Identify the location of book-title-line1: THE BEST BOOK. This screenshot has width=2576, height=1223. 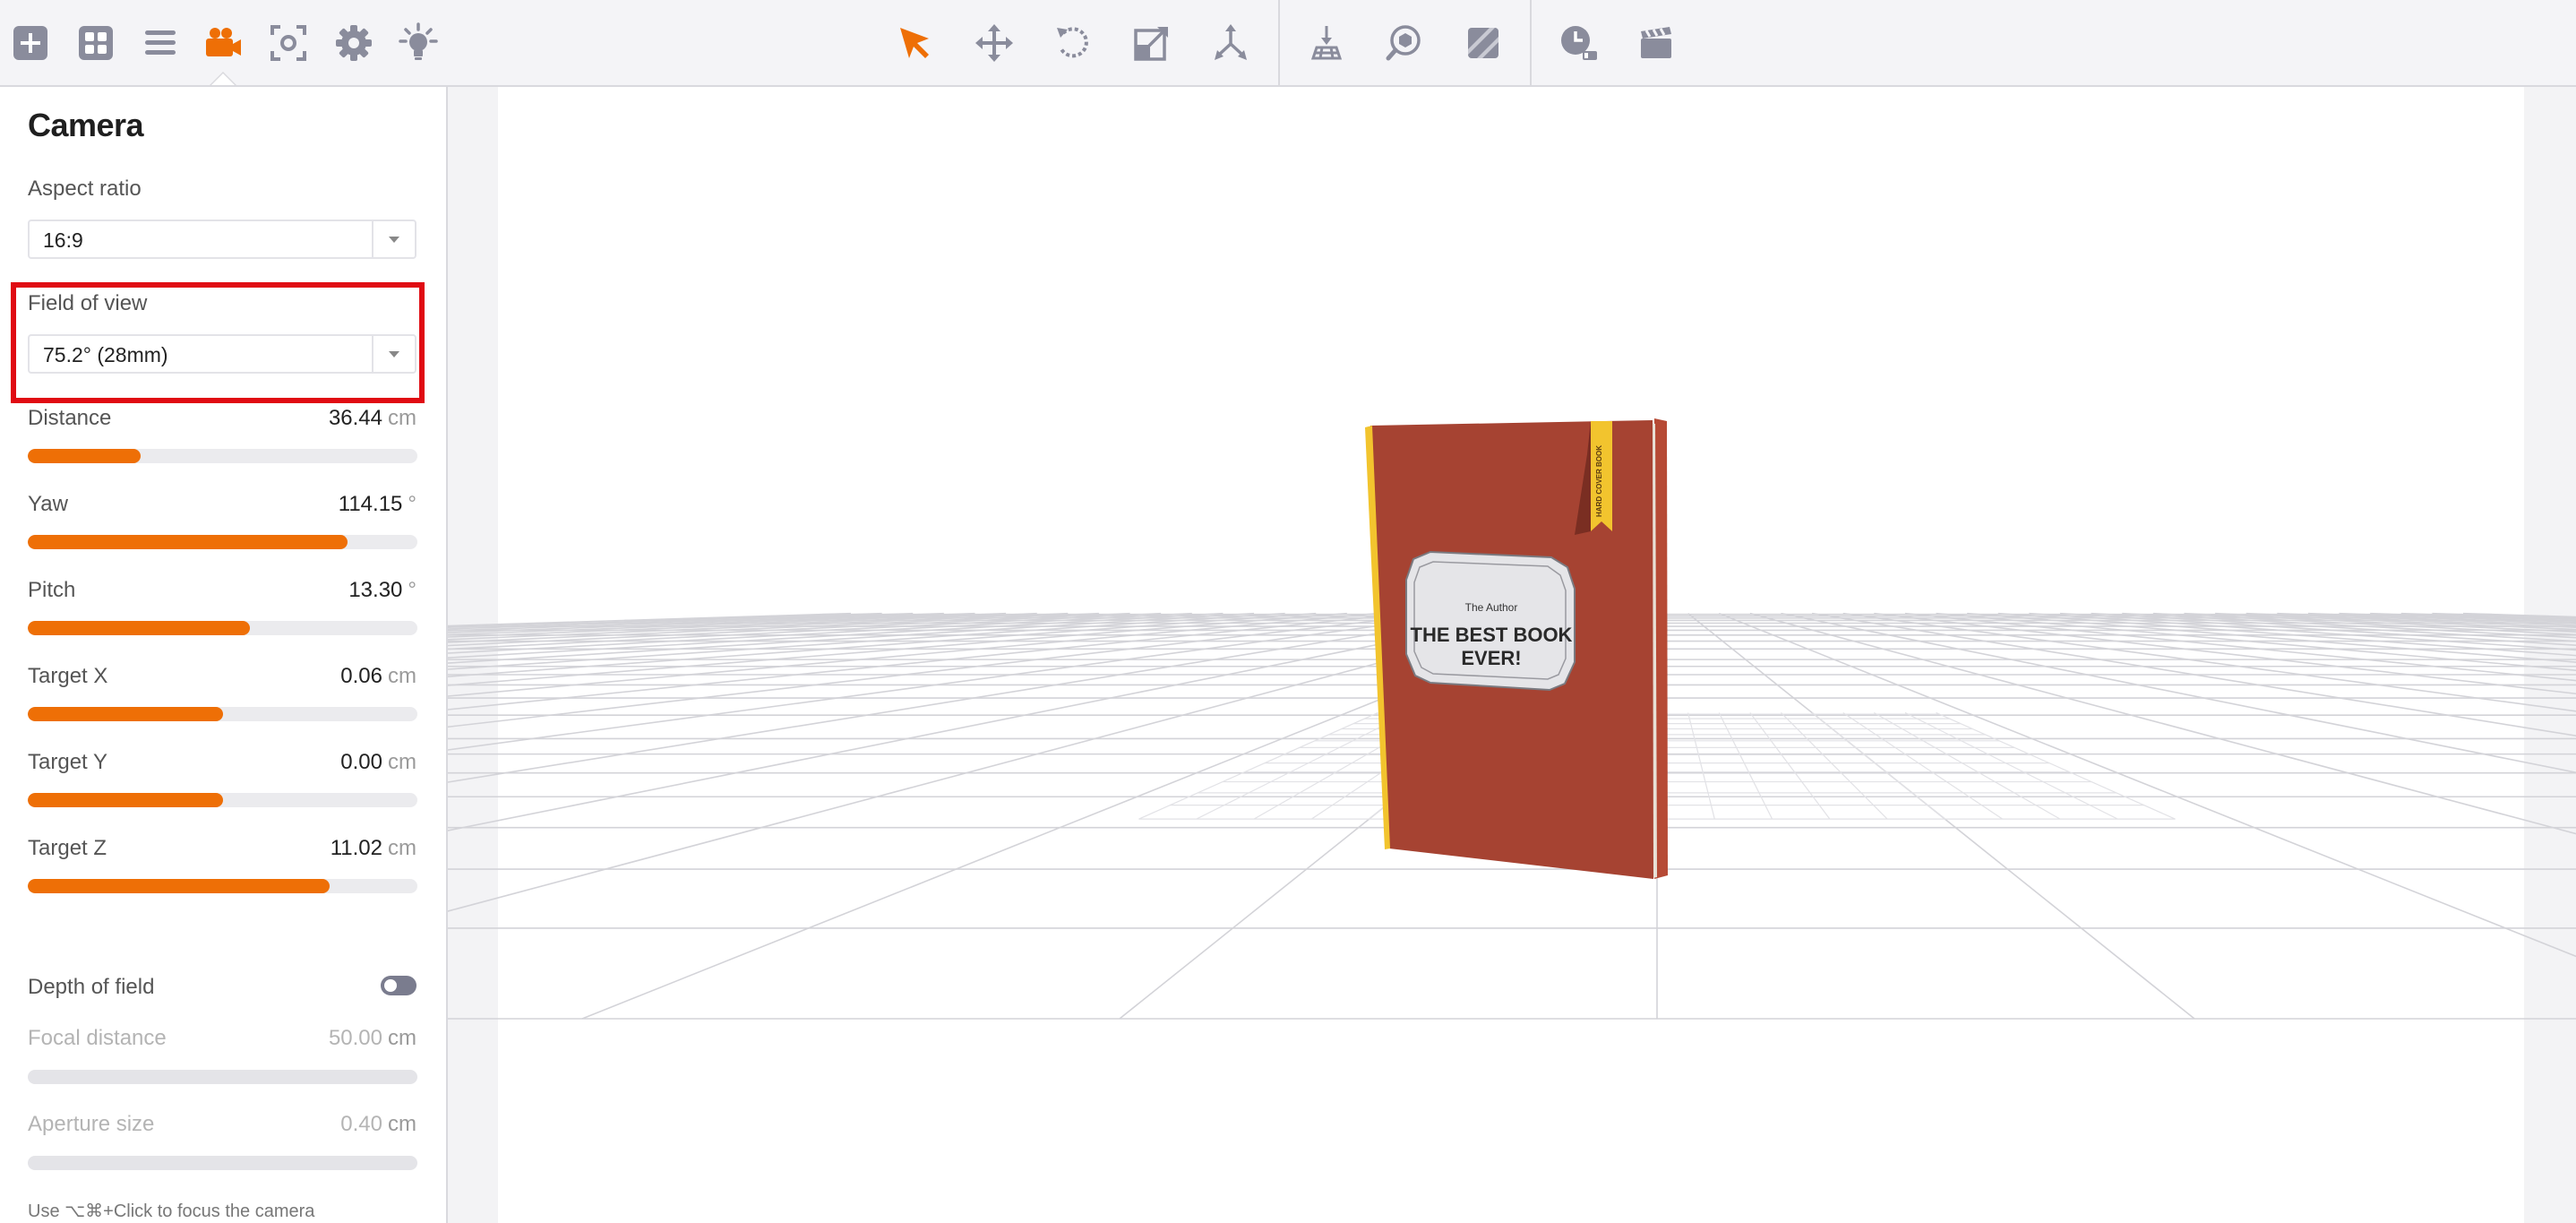
(1492, 635).